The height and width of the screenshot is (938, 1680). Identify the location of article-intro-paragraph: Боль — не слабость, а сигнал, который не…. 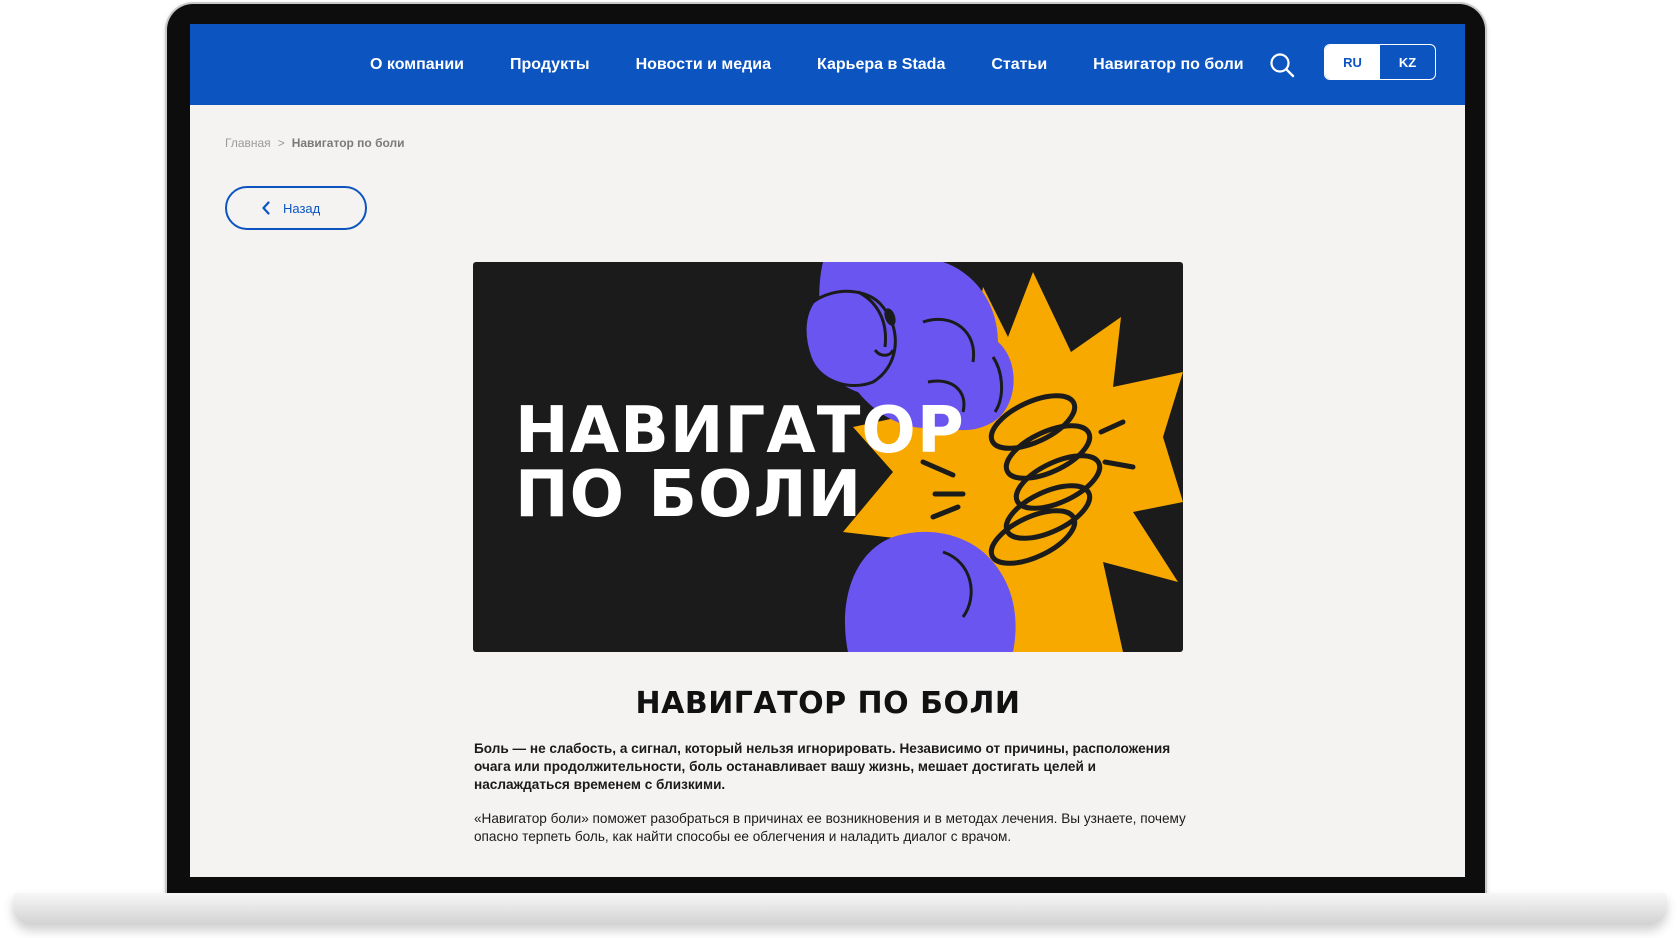
(822, 766).